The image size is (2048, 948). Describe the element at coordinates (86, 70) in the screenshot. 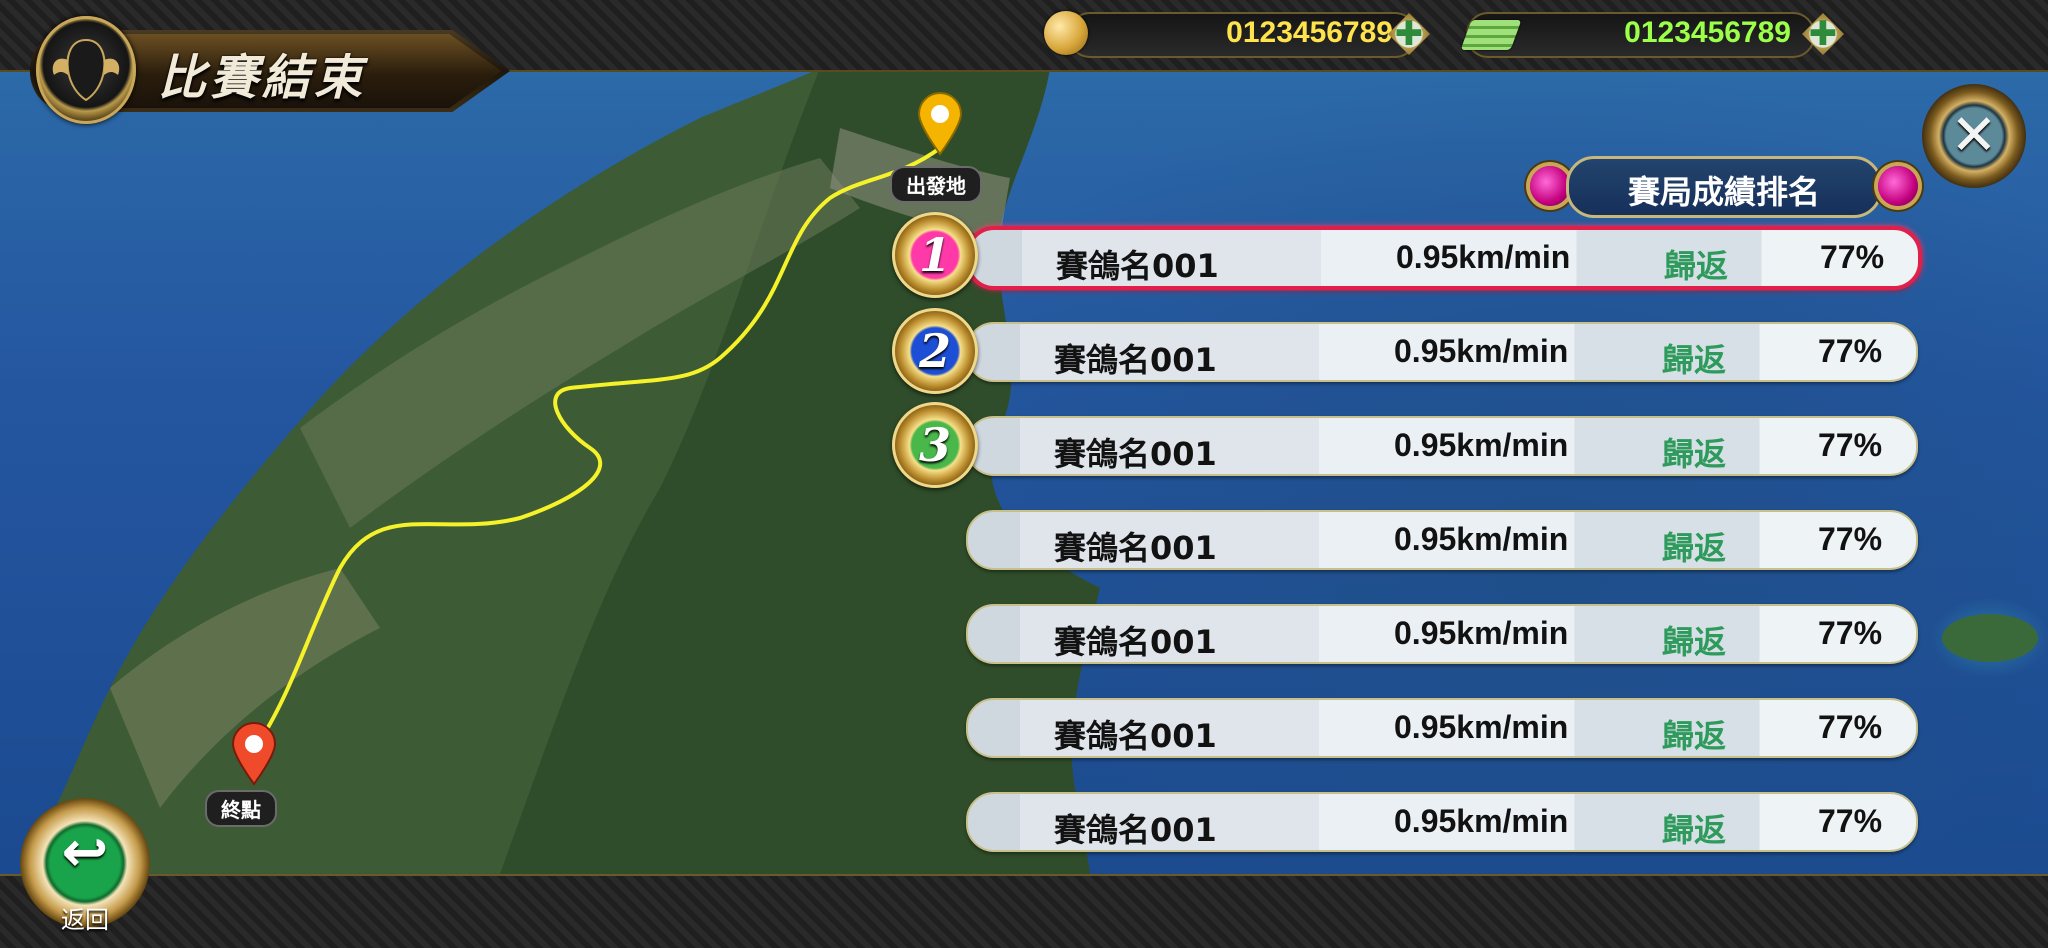

I see `winged-emblem-icon` at that location.